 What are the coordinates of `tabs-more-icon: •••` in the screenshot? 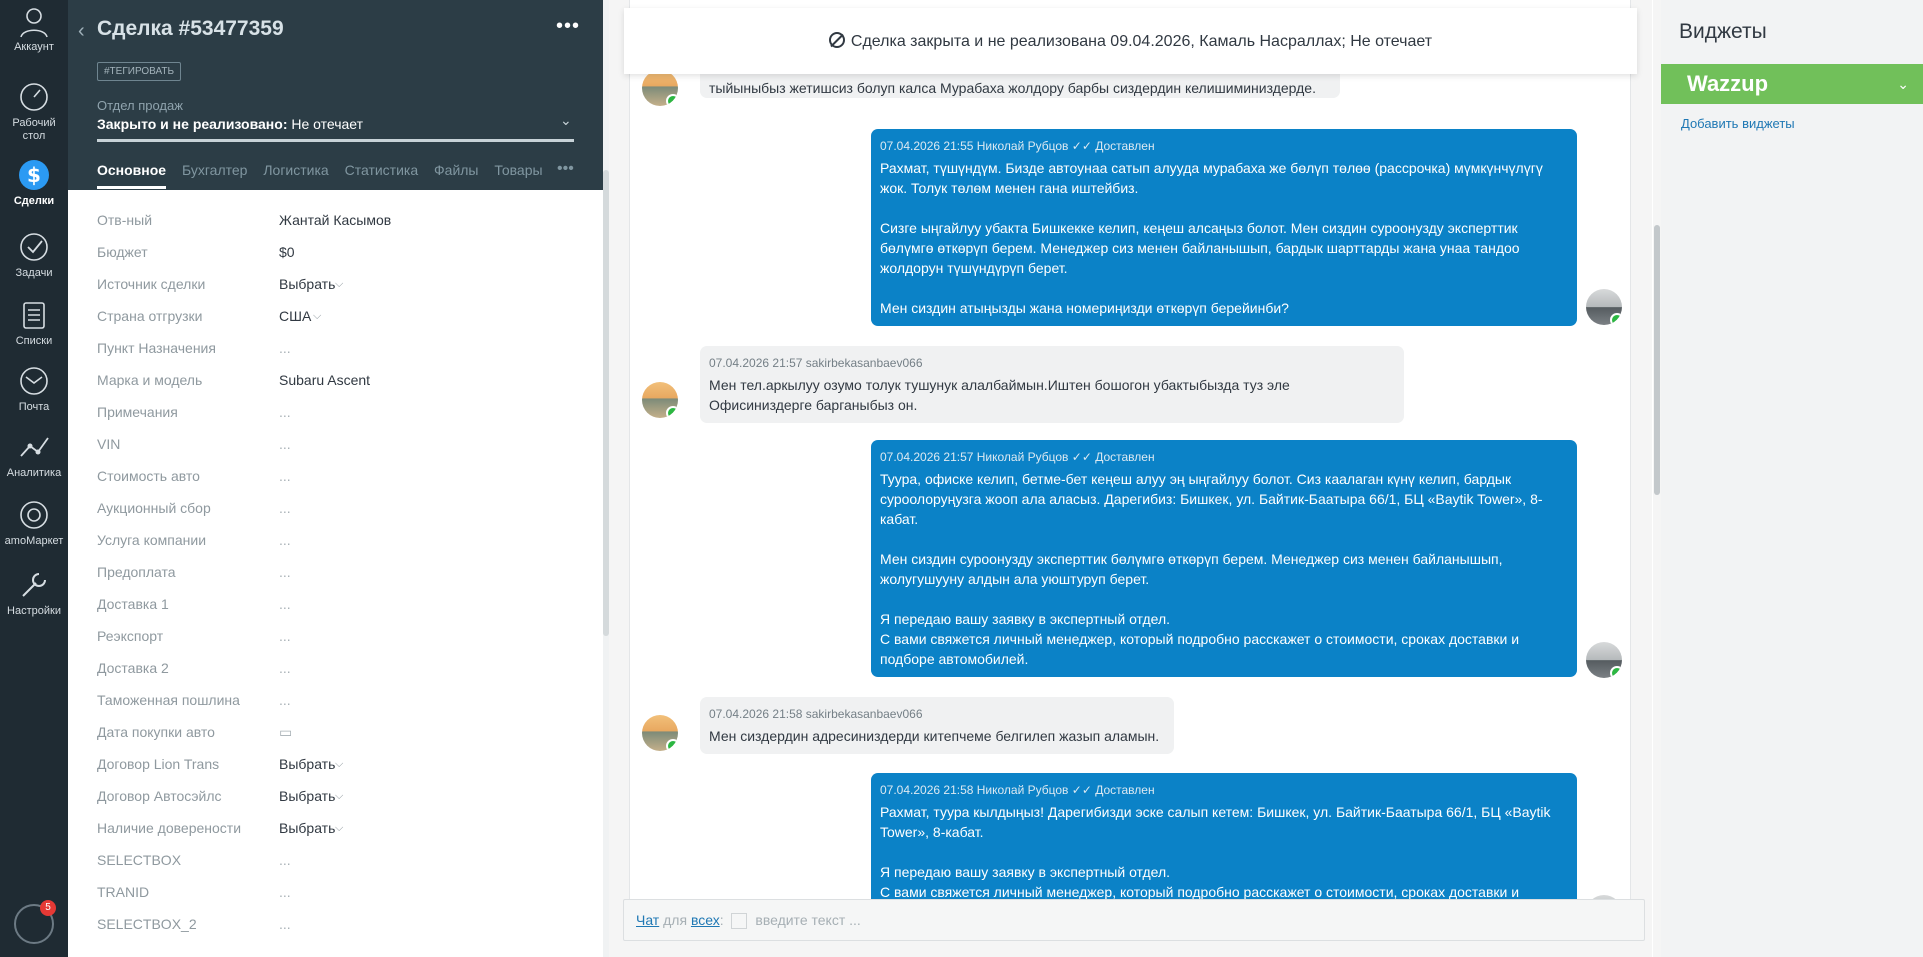 It's located at (565, 169).